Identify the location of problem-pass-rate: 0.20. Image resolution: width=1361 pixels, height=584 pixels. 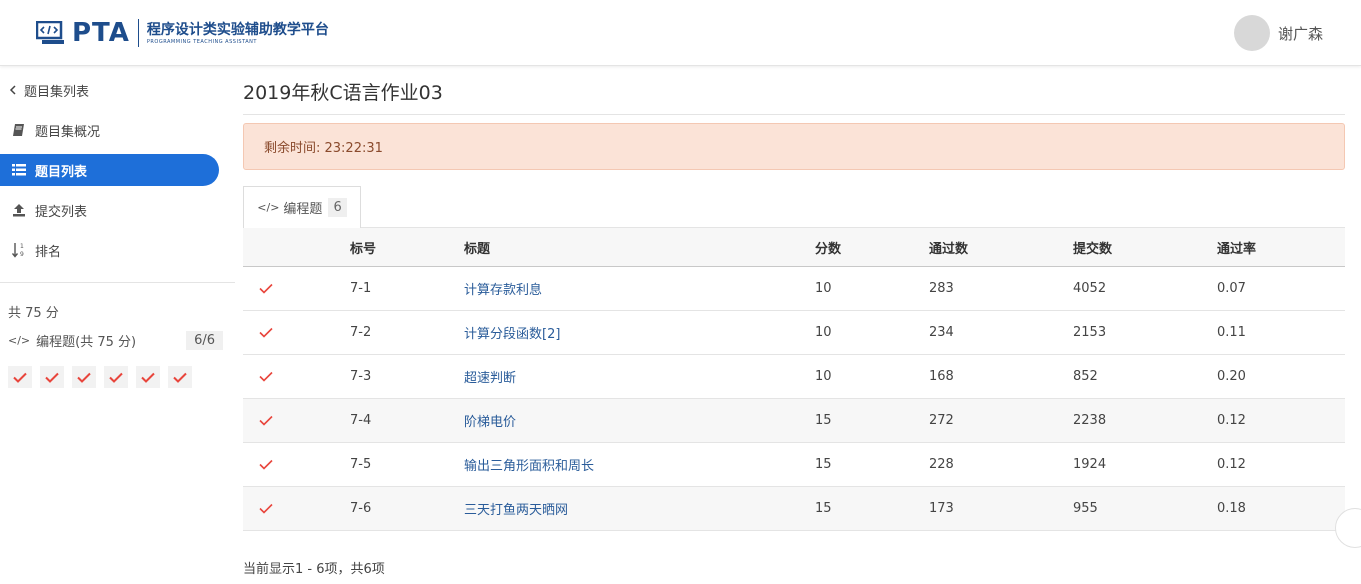
(1231, 376).